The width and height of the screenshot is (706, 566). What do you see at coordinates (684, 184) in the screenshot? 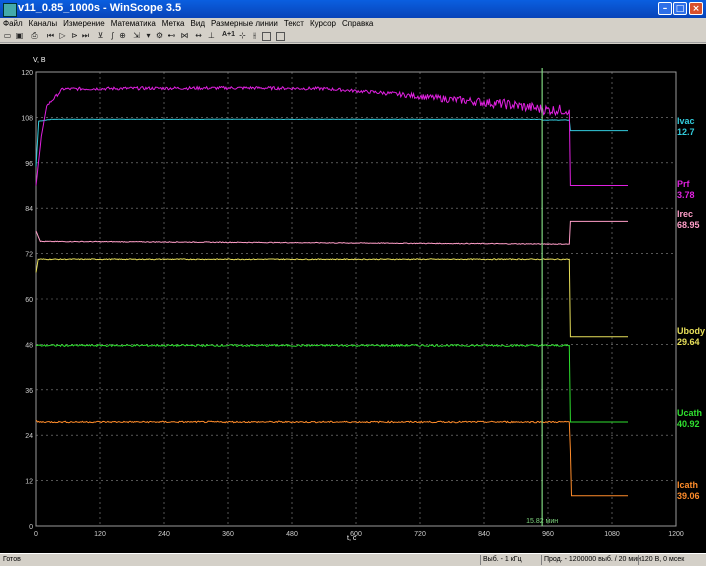
I see `legend-name-prf: Prf` at bounding box center [684, 184].